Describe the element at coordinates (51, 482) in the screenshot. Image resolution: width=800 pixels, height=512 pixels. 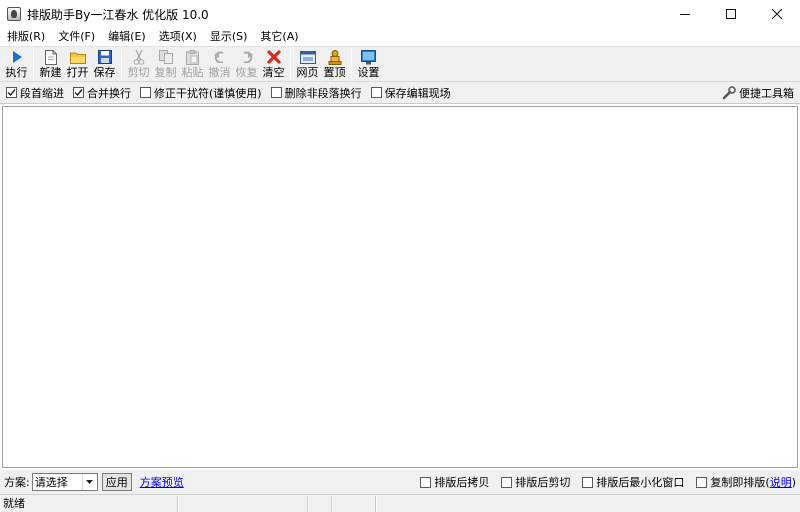
I see `scheme-select-value: 请选择` at that location.